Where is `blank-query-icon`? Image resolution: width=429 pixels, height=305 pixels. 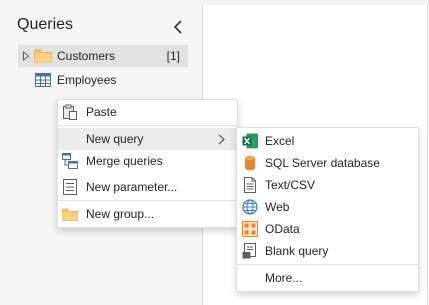 blank-query-icon is located at coordinates (250, 251).